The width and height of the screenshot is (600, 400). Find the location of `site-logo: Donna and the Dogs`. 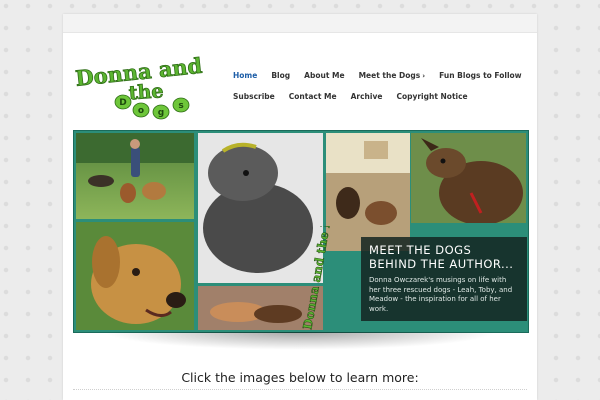

site-logo: Donna and the Dogs is located at coordinates (152, 88).